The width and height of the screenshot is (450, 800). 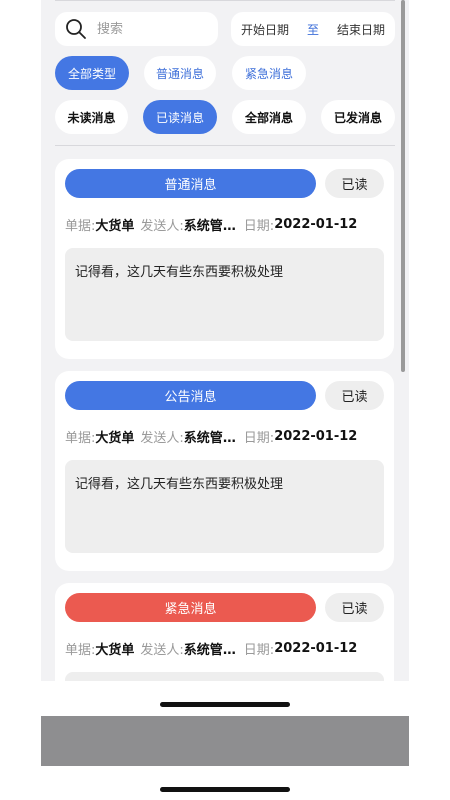 What do you see at coordinates (269, 73) in the screenshot?
I see `chip-type-urgent: 紧急消息` at bounding box center [269, 73].